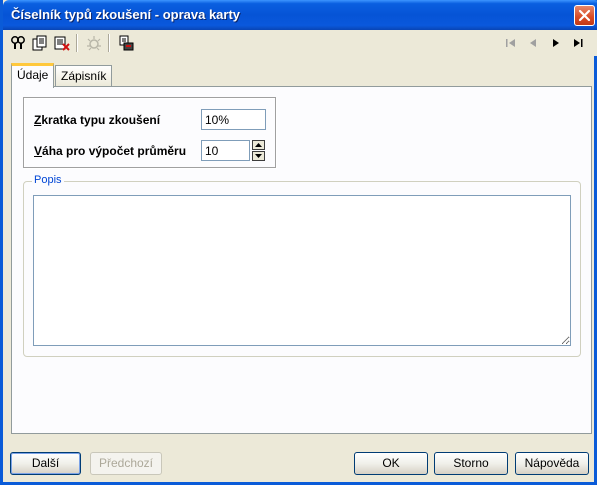 This screenshot has width=597, height=485. What do you see at coordinates (391, 463) in the screenshot?
I see `ok-button: OK` at bounding box center [391, 463].